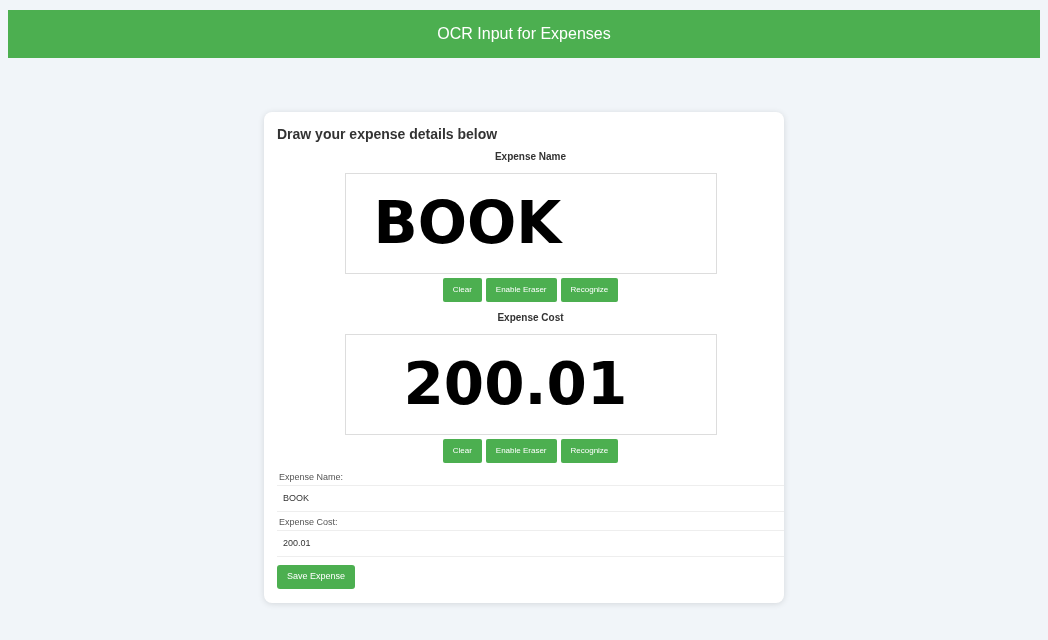 This screenshot has width=1048, height=640. Describe the element at coordinates (308, 522) in the screenshot. I see `field-label: Expense Cost:` at that location.